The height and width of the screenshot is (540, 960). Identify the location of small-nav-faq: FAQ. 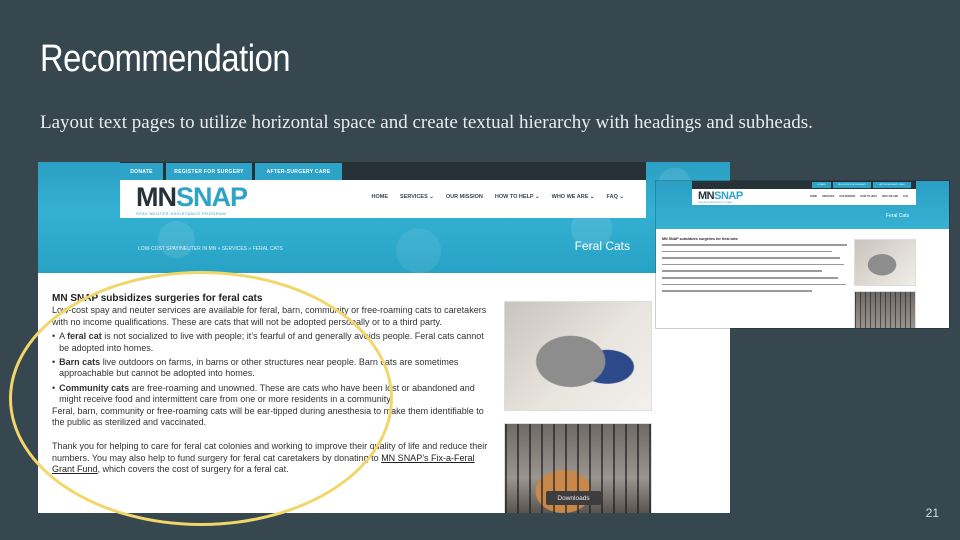
(905, 196).